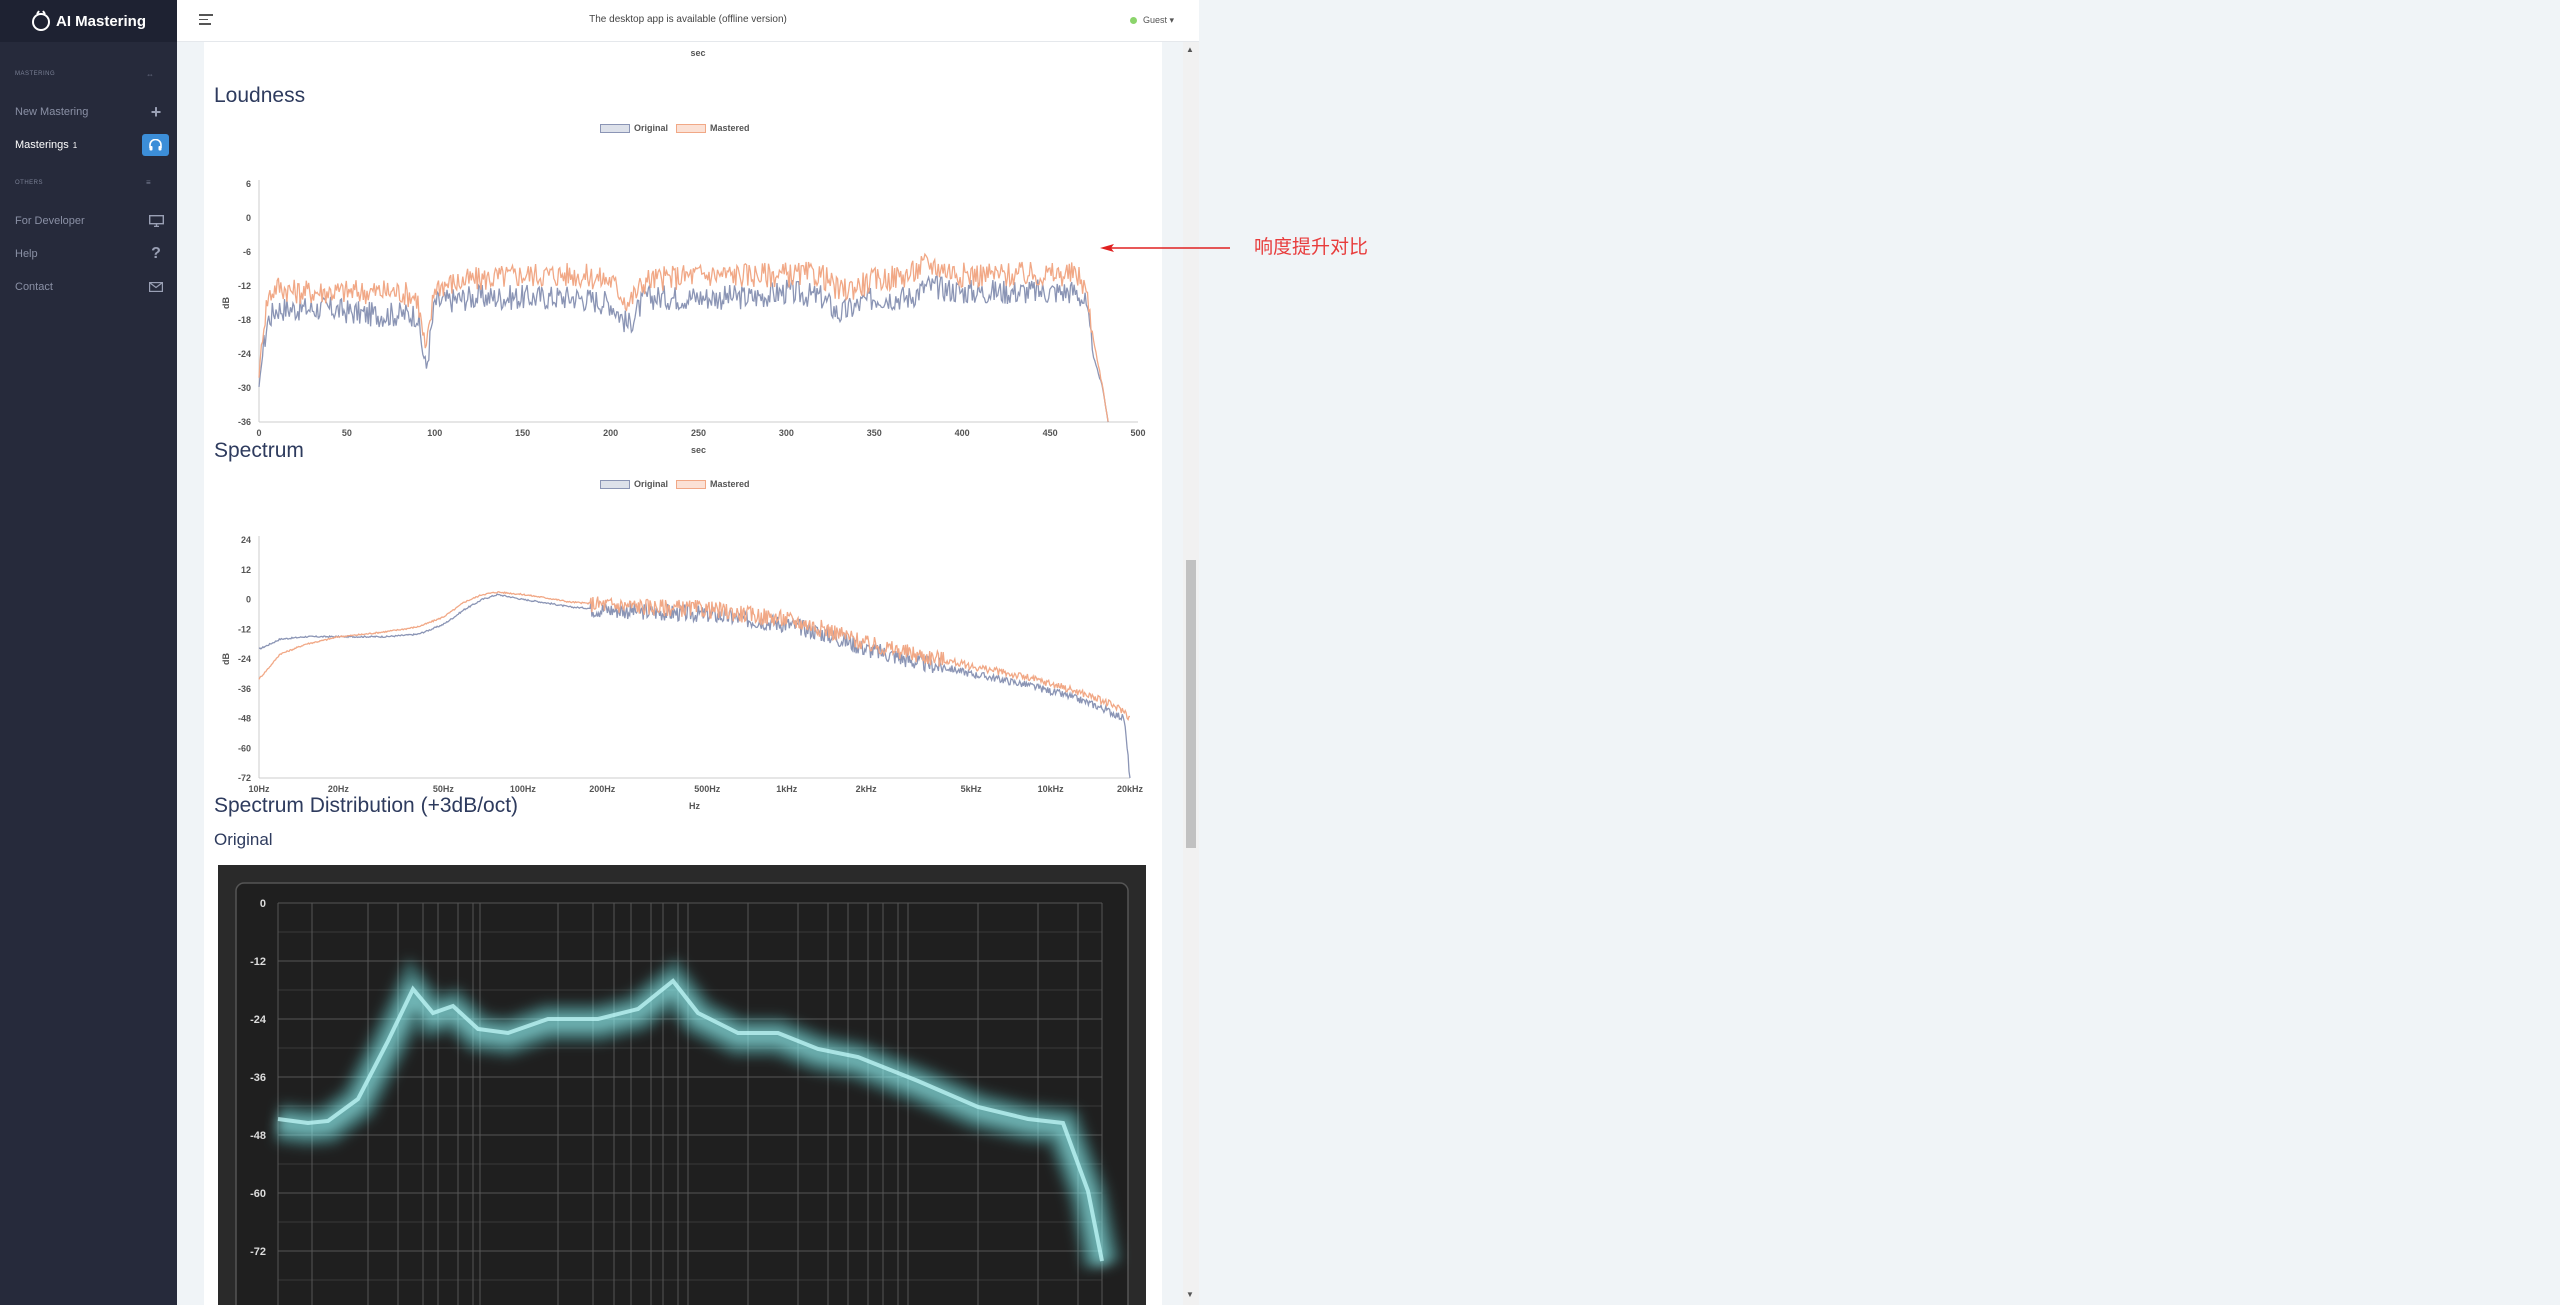 The image size is (2560, 1305). I want to click on x-axis-title: sec, so click(698, 450).